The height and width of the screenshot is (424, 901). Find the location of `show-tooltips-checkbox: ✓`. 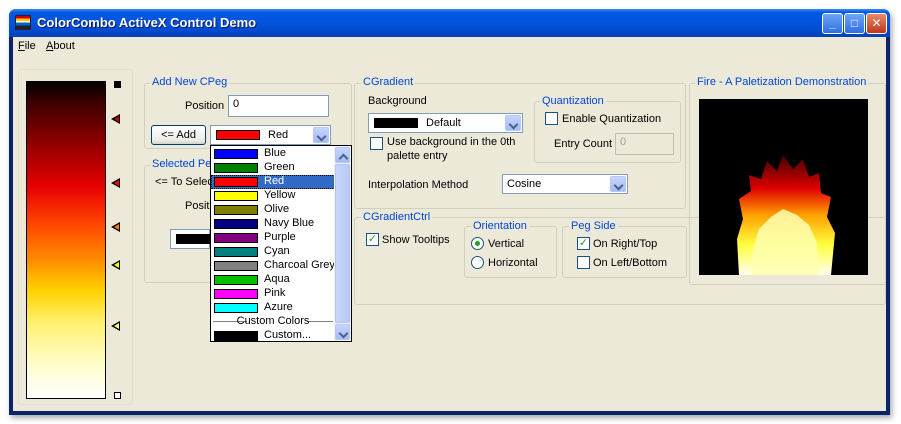

show-tooltips-checkbox: ✓ is located at coordinates (372, 239).